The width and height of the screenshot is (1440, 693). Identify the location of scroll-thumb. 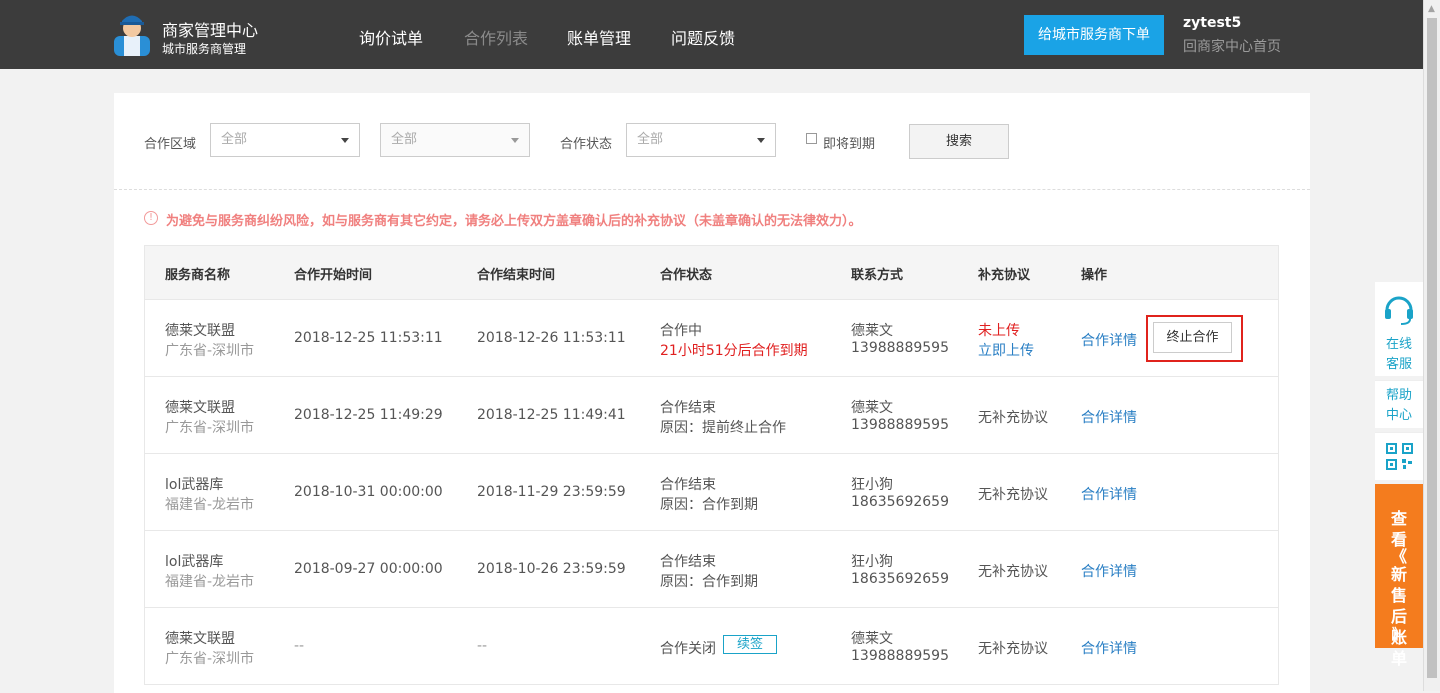
(1432, 348).